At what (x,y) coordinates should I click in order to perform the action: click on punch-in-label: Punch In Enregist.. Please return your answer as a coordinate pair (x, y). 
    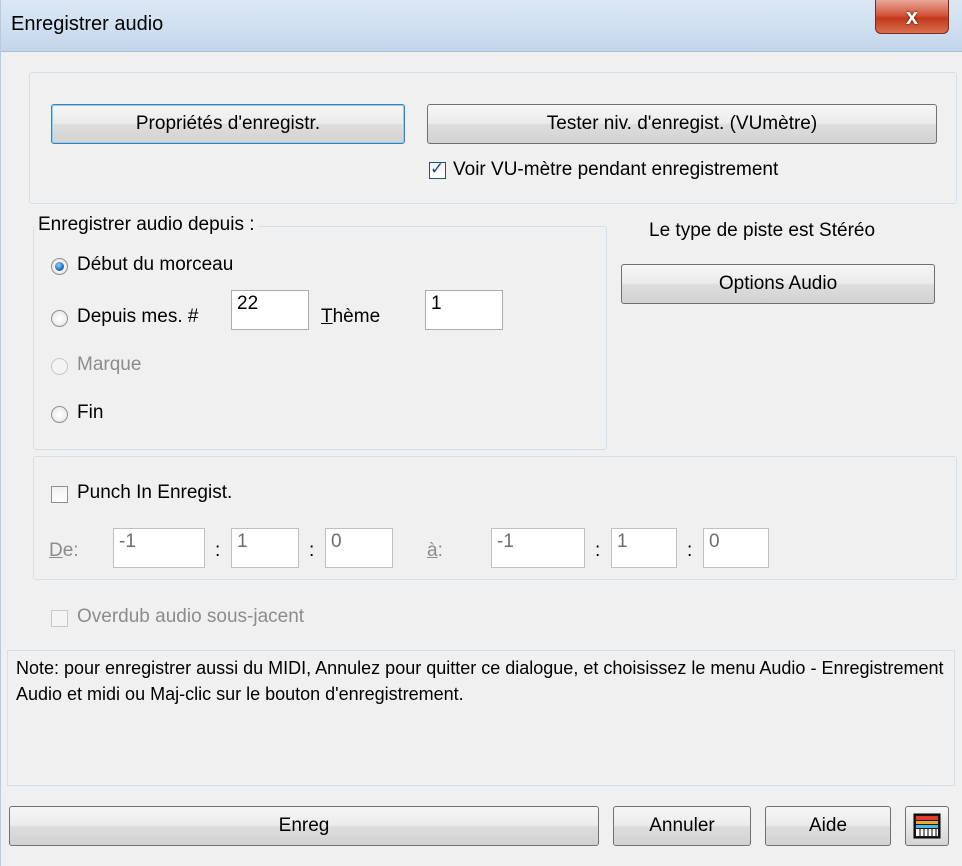
    Looking at the image, I should click on (155, 492).